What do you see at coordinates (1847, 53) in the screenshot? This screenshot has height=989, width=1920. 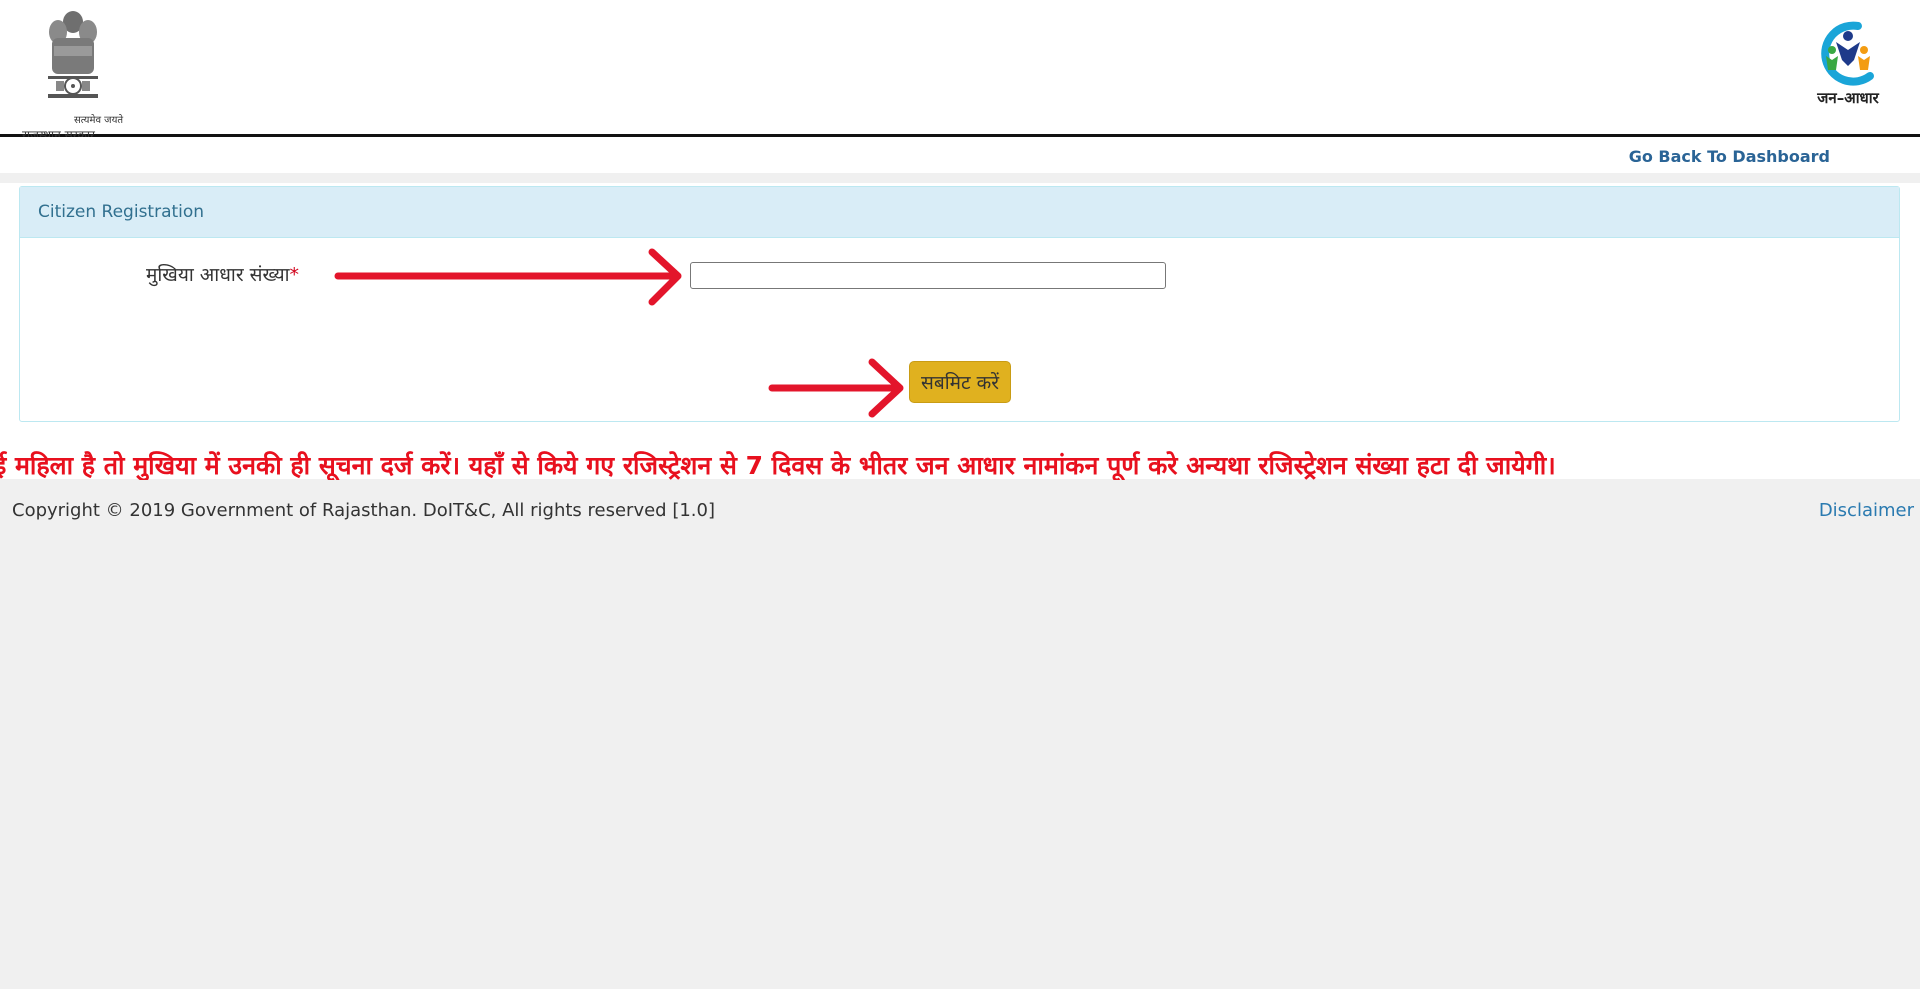 I see `jan-aadhaar-logo-icon` at bounding box center [1847, 53].